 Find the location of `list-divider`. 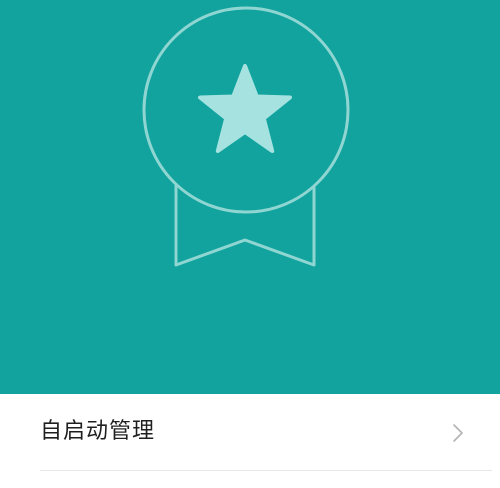

list-divider is located at coordinates (266, 470).